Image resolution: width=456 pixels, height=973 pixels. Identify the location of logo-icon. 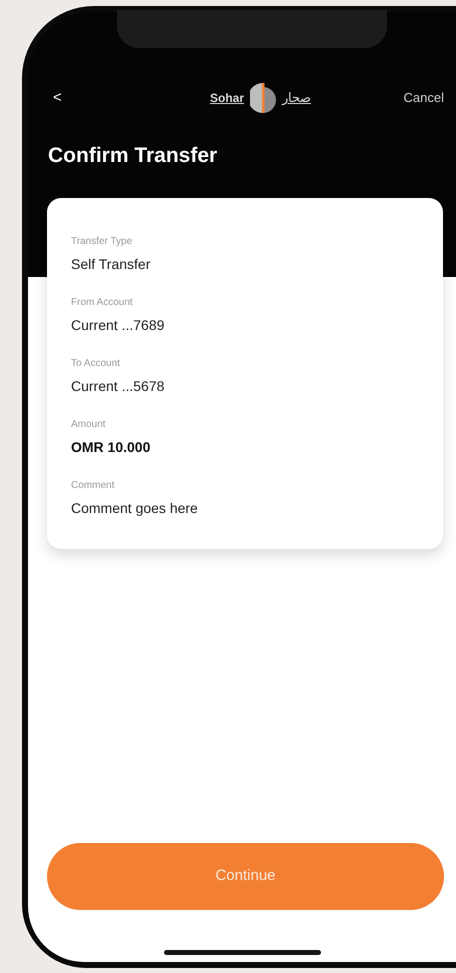
(263, 98).